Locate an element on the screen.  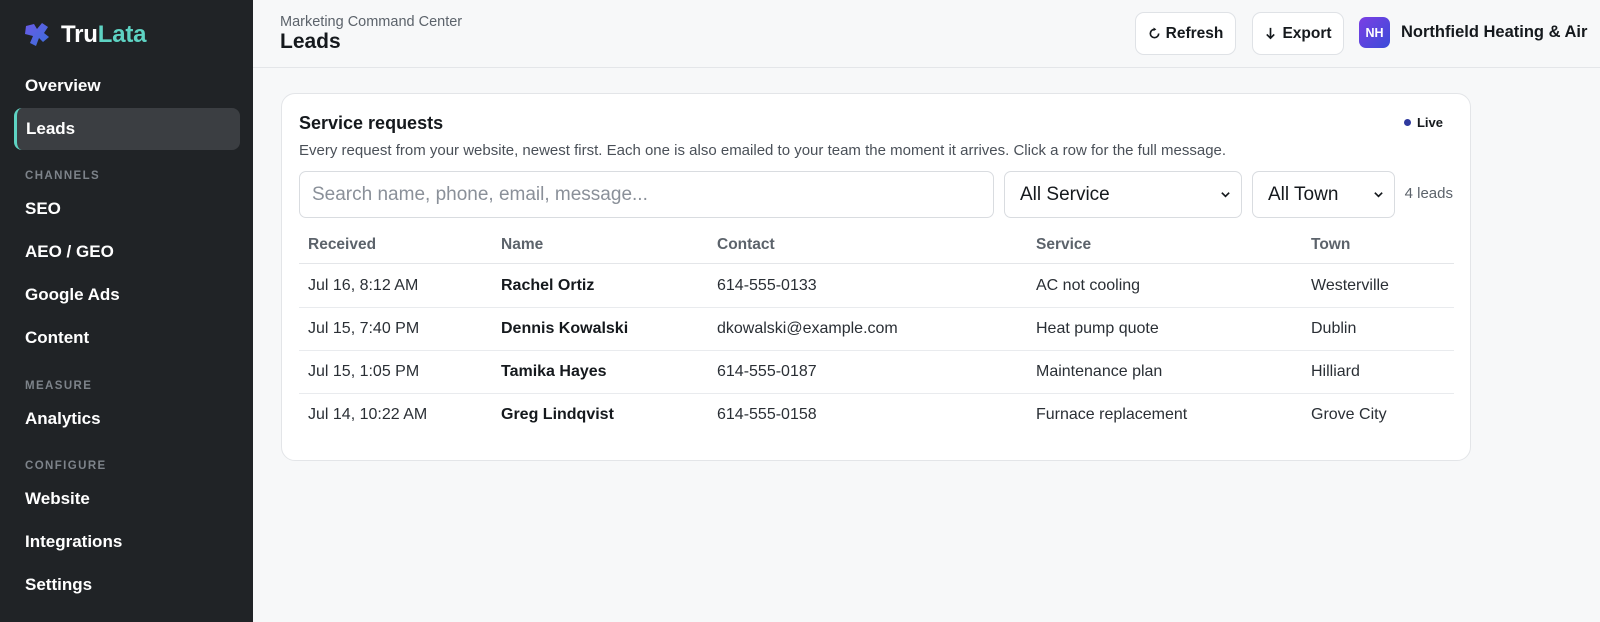
cell-contact: dkowalski@example.com is located at coordinates (807, 328).